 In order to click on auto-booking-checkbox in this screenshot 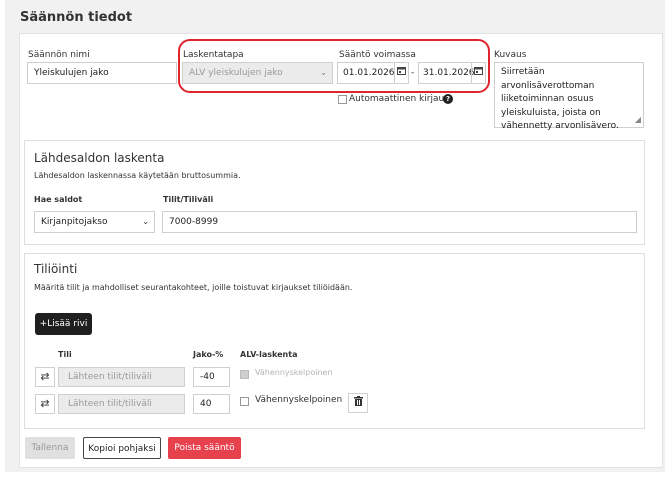, I will do `click(342, 99)`.